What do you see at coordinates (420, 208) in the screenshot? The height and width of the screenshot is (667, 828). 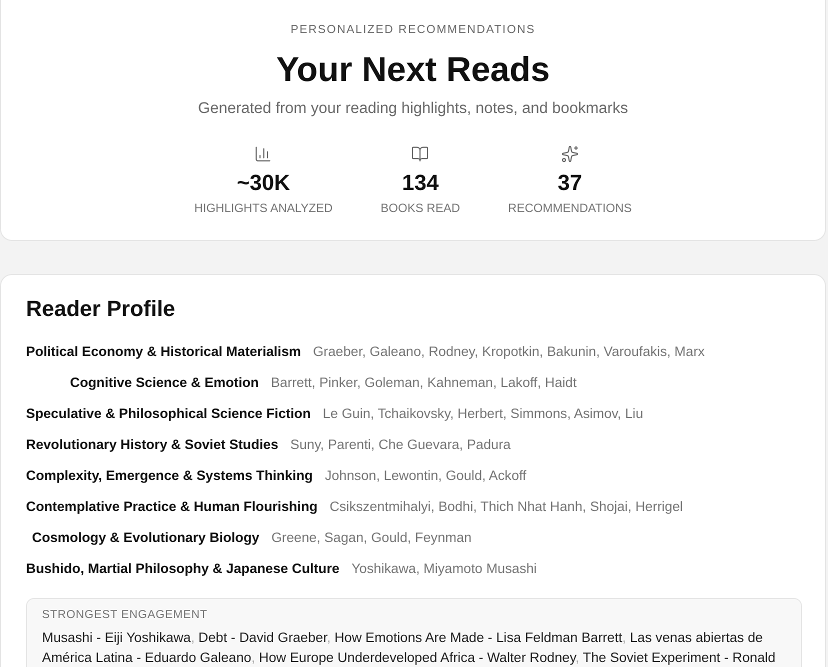 I see `stat-label: BOOKS READ` at bounding box center [420, 208].